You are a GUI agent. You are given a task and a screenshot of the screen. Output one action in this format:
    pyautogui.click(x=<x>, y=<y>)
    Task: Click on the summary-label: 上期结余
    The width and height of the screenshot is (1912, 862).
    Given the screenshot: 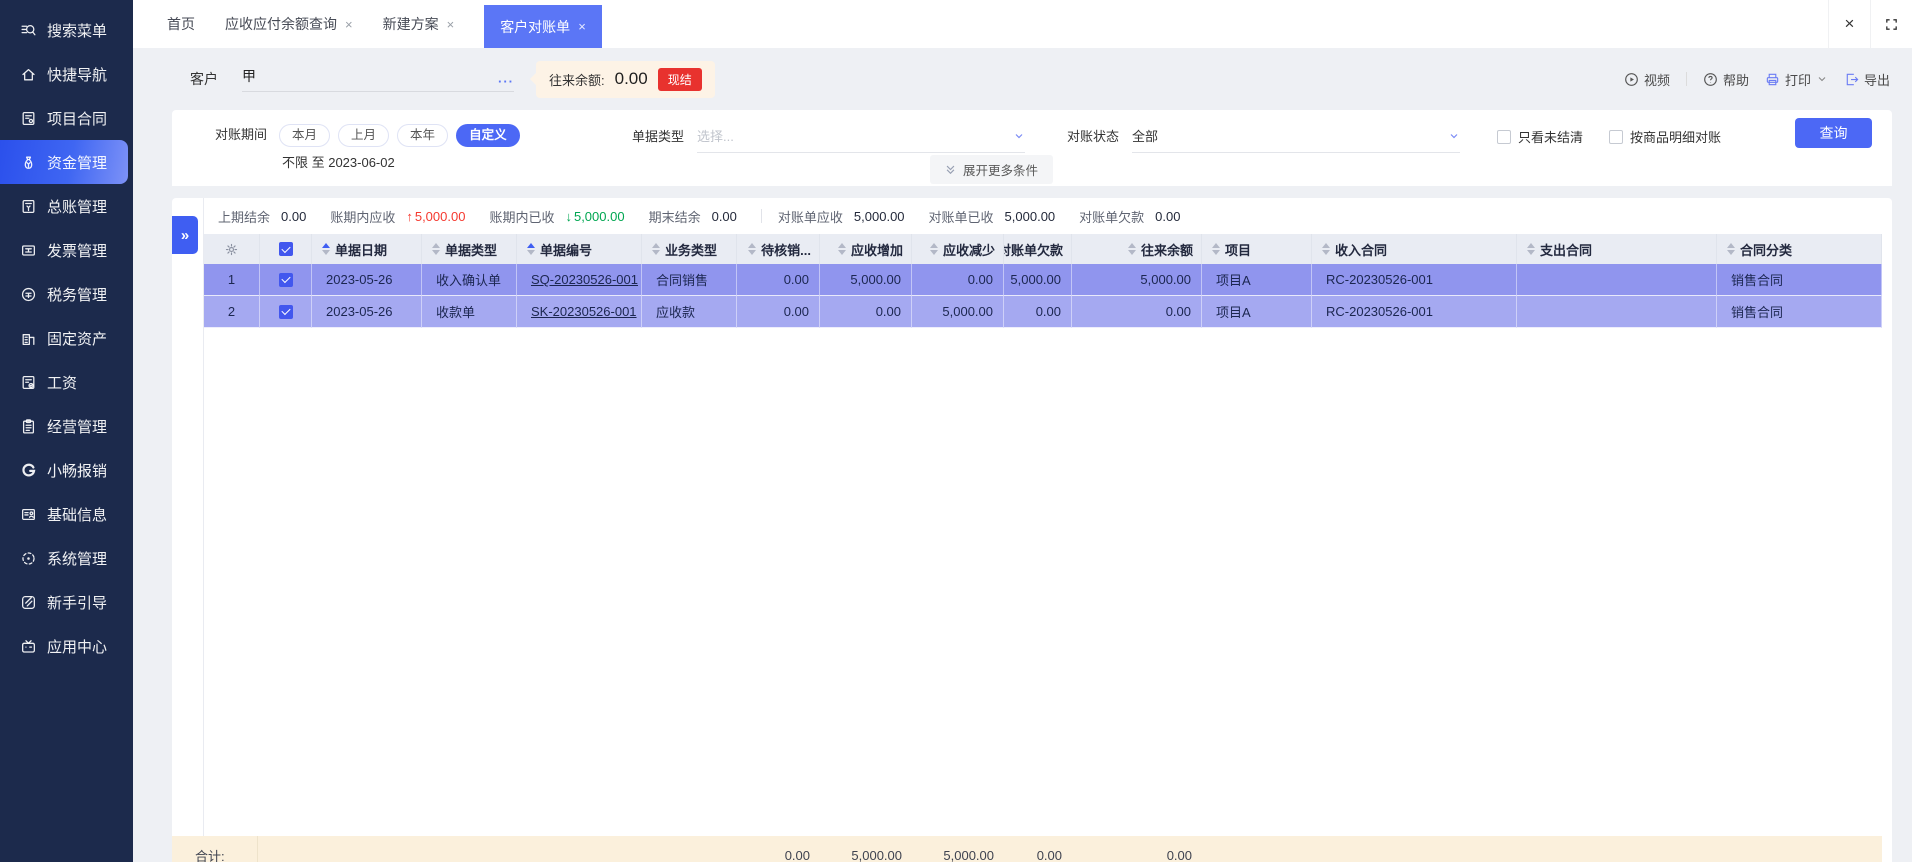 What is the action you would take?
    pyautogui.click(x=244, y=217)
    